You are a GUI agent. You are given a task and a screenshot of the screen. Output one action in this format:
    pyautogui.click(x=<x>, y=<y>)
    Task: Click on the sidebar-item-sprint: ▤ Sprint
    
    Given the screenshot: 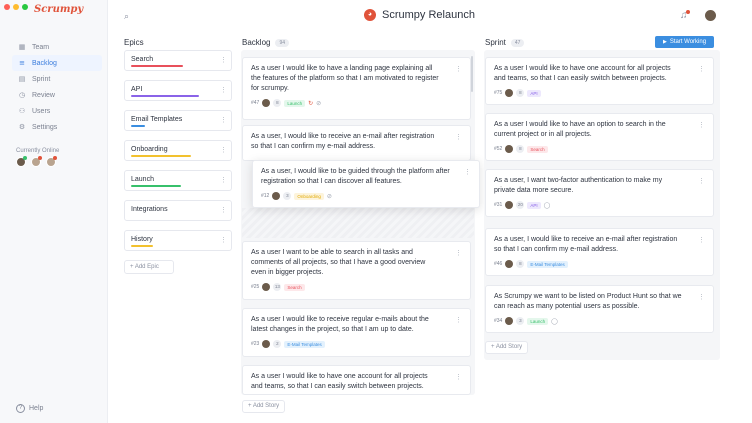 What is the action you would take?
    pyautogui.click(x=59, y=79)
    